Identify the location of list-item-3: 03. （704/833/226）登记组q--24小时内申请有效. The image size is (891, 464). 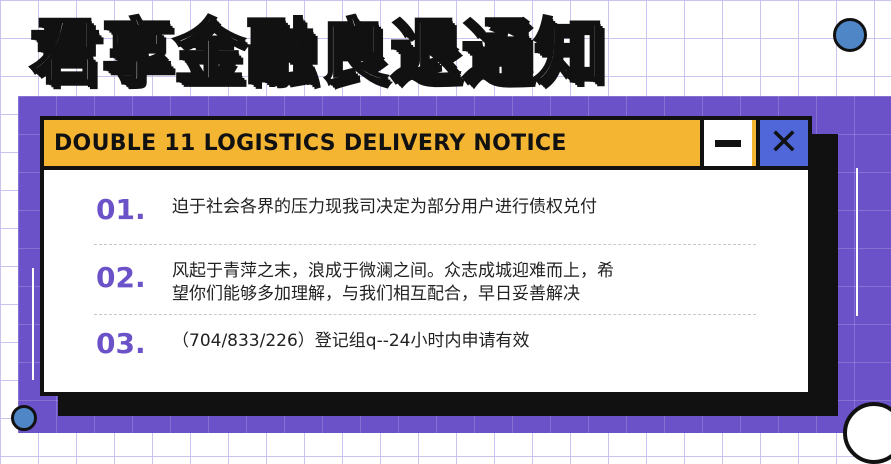
(426, 344).